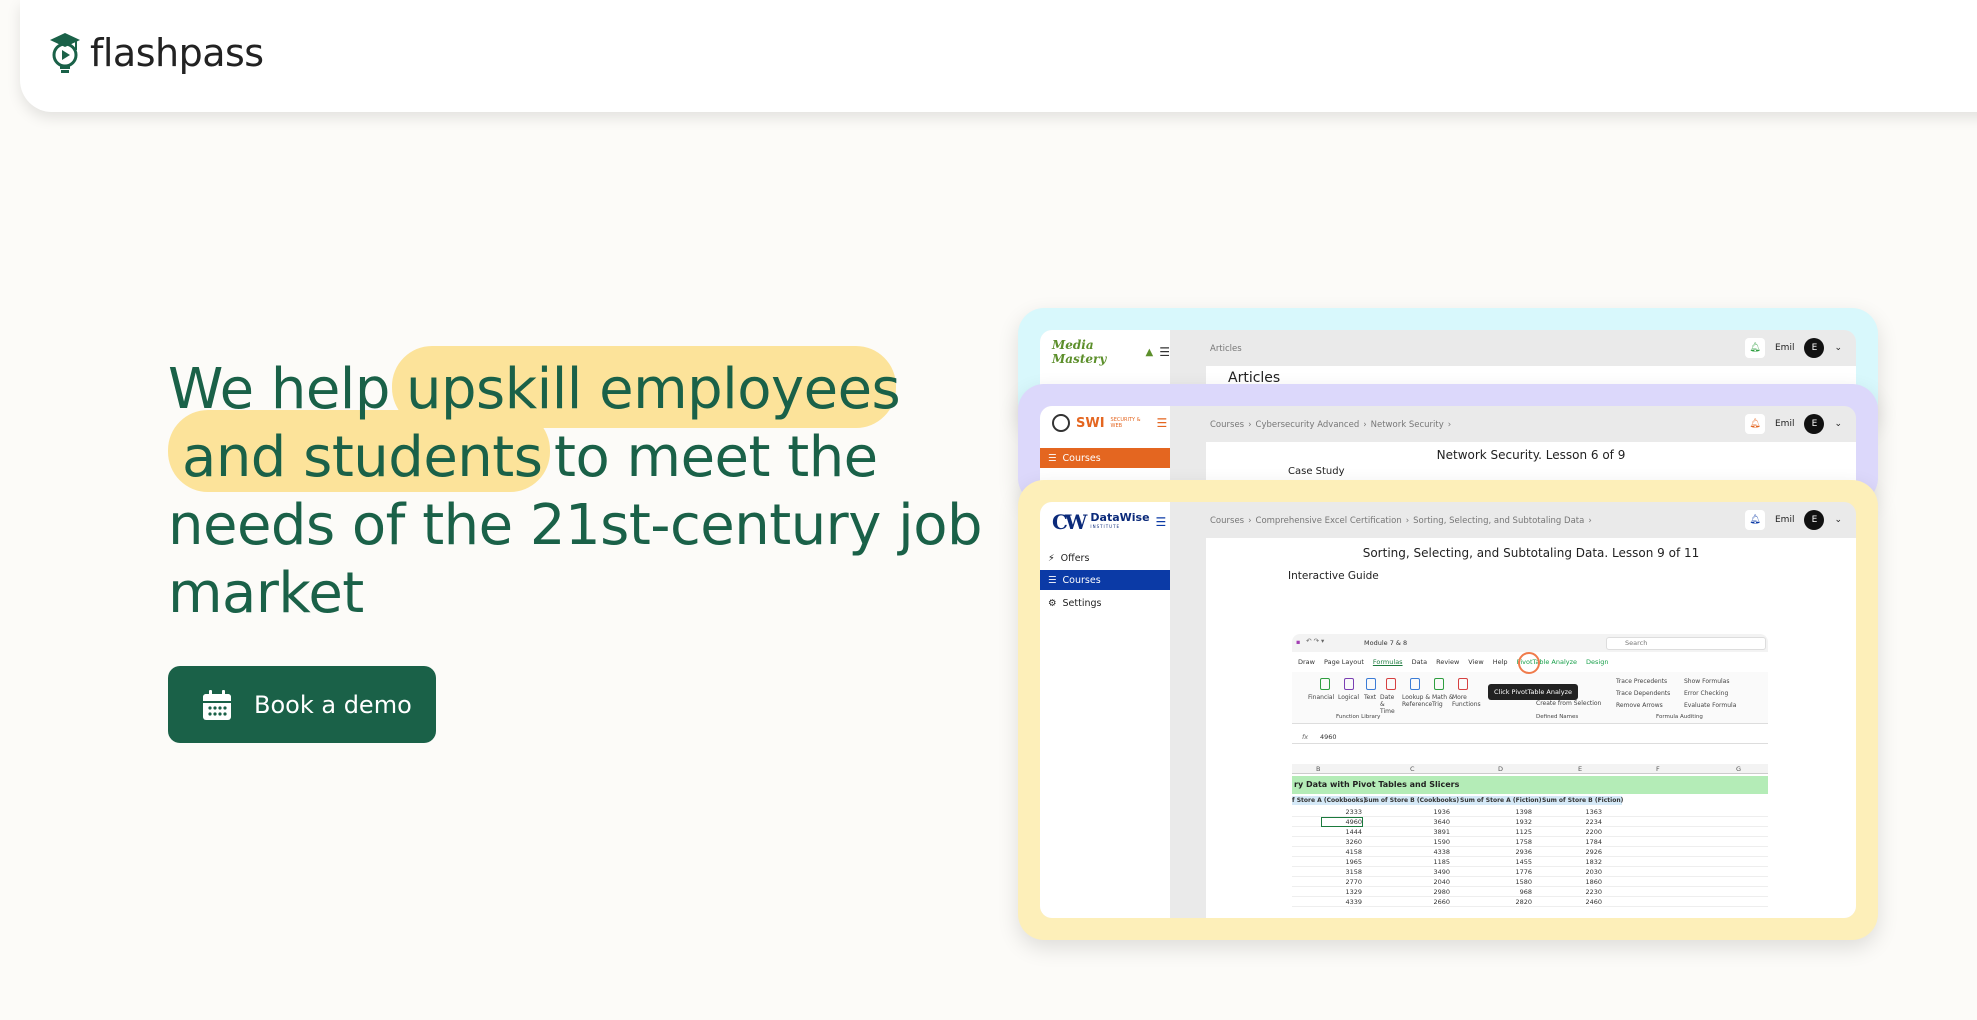  What do you see at coordinates (1061, 423) in the screenshot?
I see `swi-emblem-icon` at bounding box center [1061, 423].